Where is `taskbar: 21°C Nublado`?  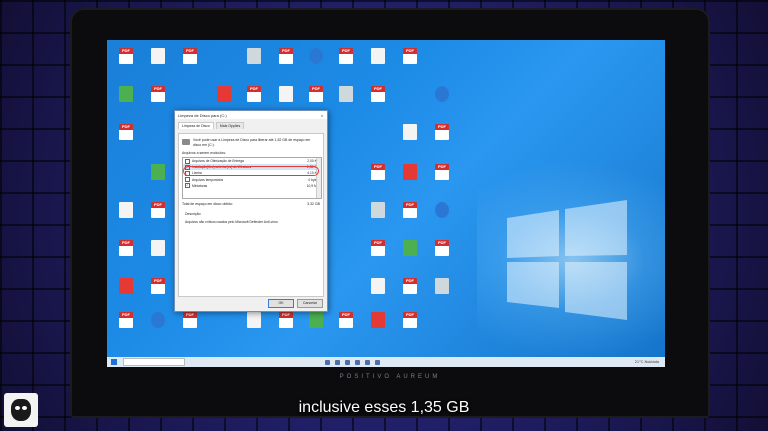 taskbar: 21°C Nublado is located at coordinates (386, 362).